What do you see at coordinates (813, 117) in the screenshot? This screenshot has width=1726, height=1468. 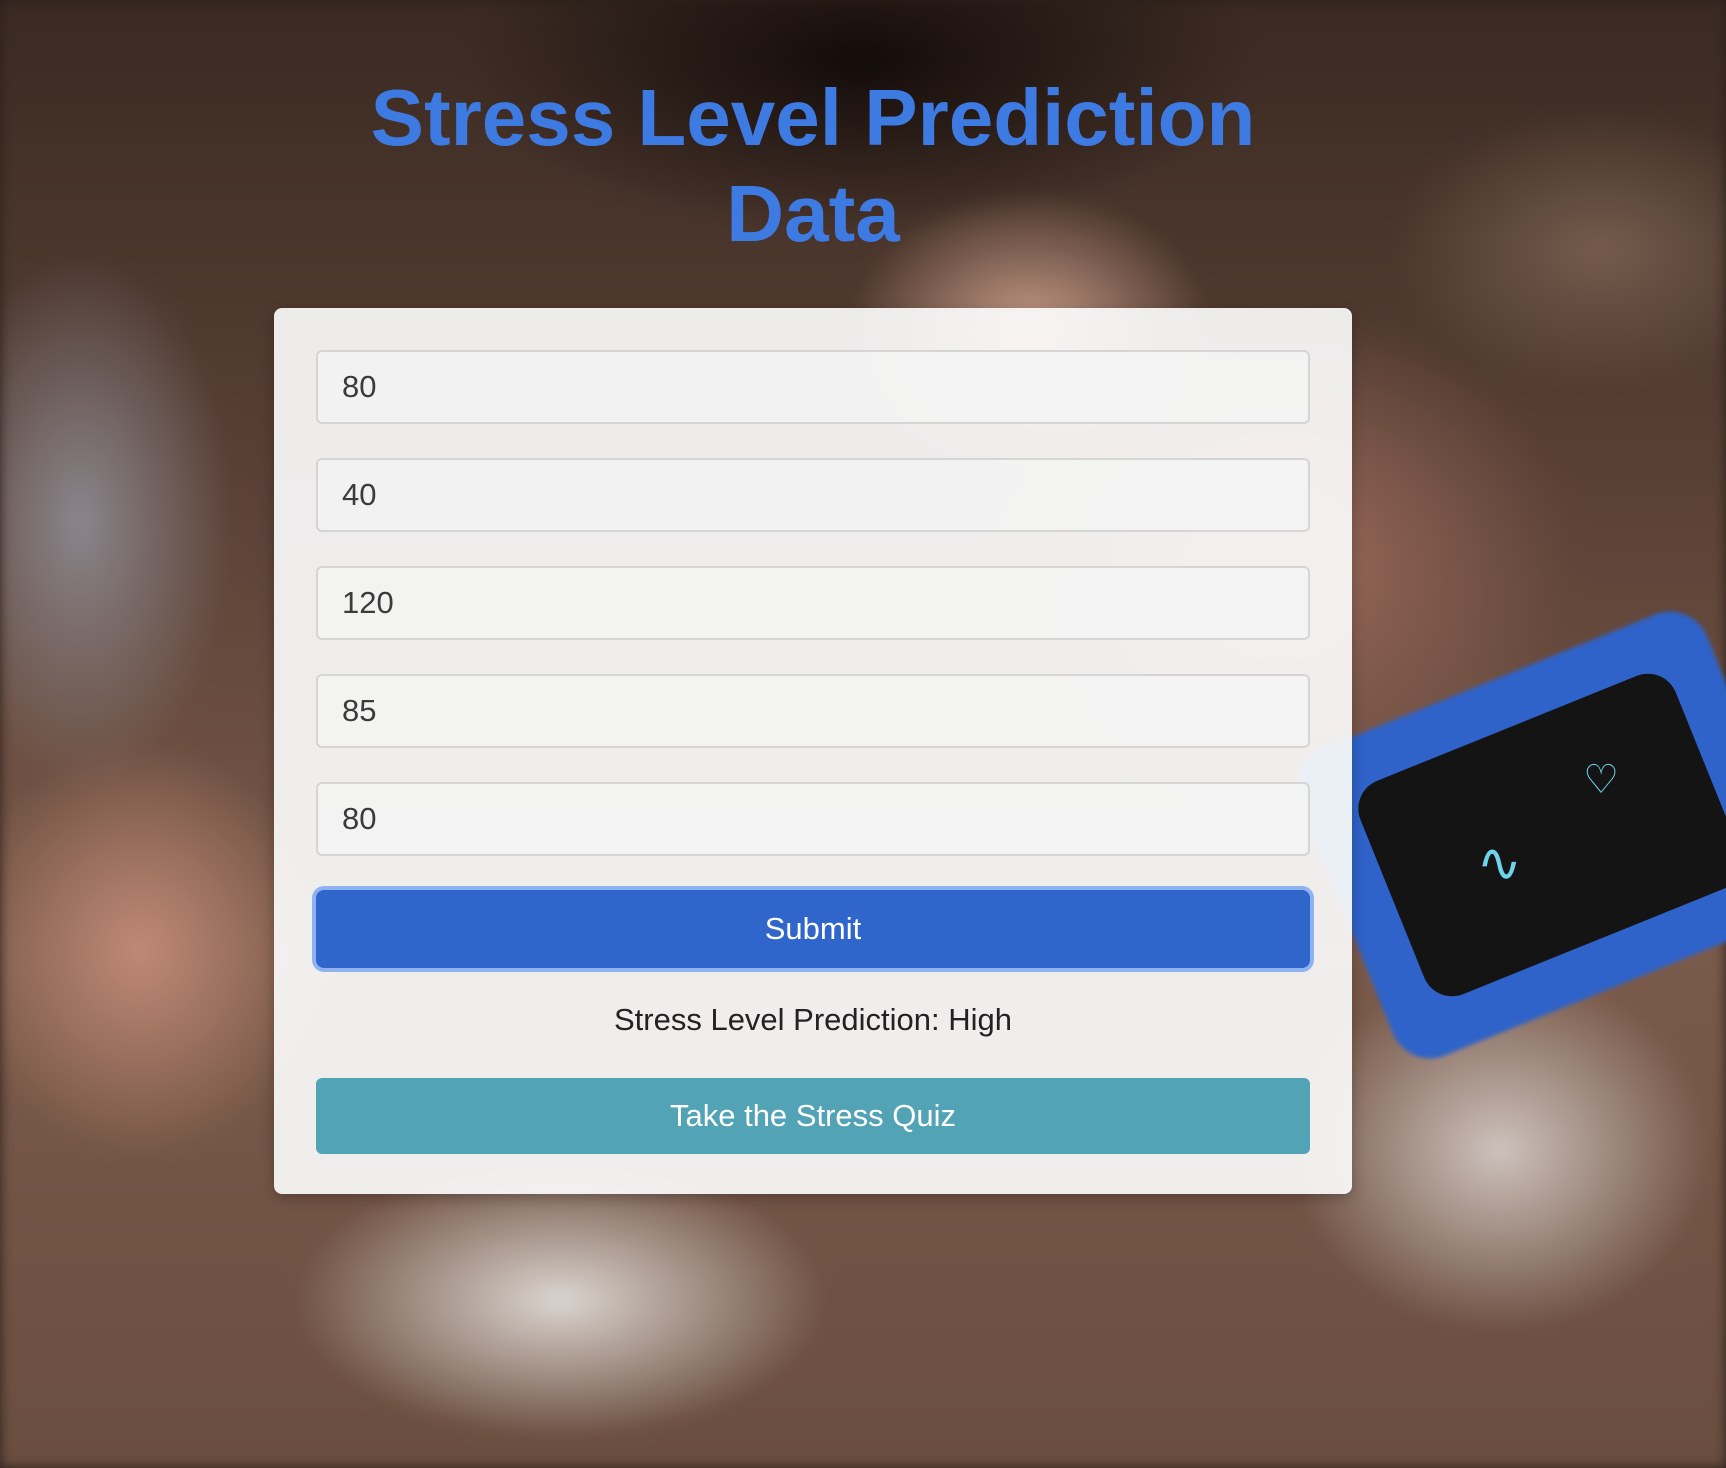 I see `page-title-line-1: Stress Level Prediction` at bounding box center [813, 117].